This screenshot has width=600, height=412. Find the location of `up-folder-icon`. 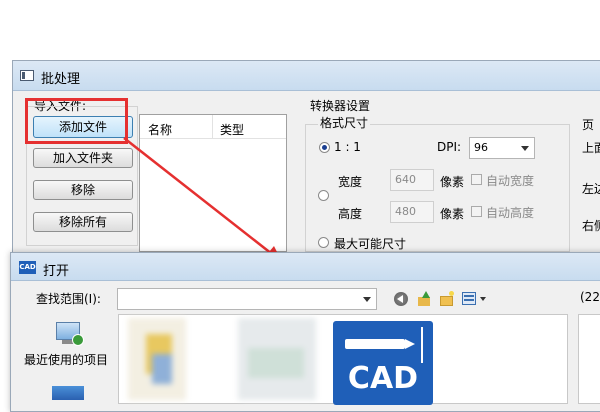

up-folder-icon is located at coordinates (424, 299).